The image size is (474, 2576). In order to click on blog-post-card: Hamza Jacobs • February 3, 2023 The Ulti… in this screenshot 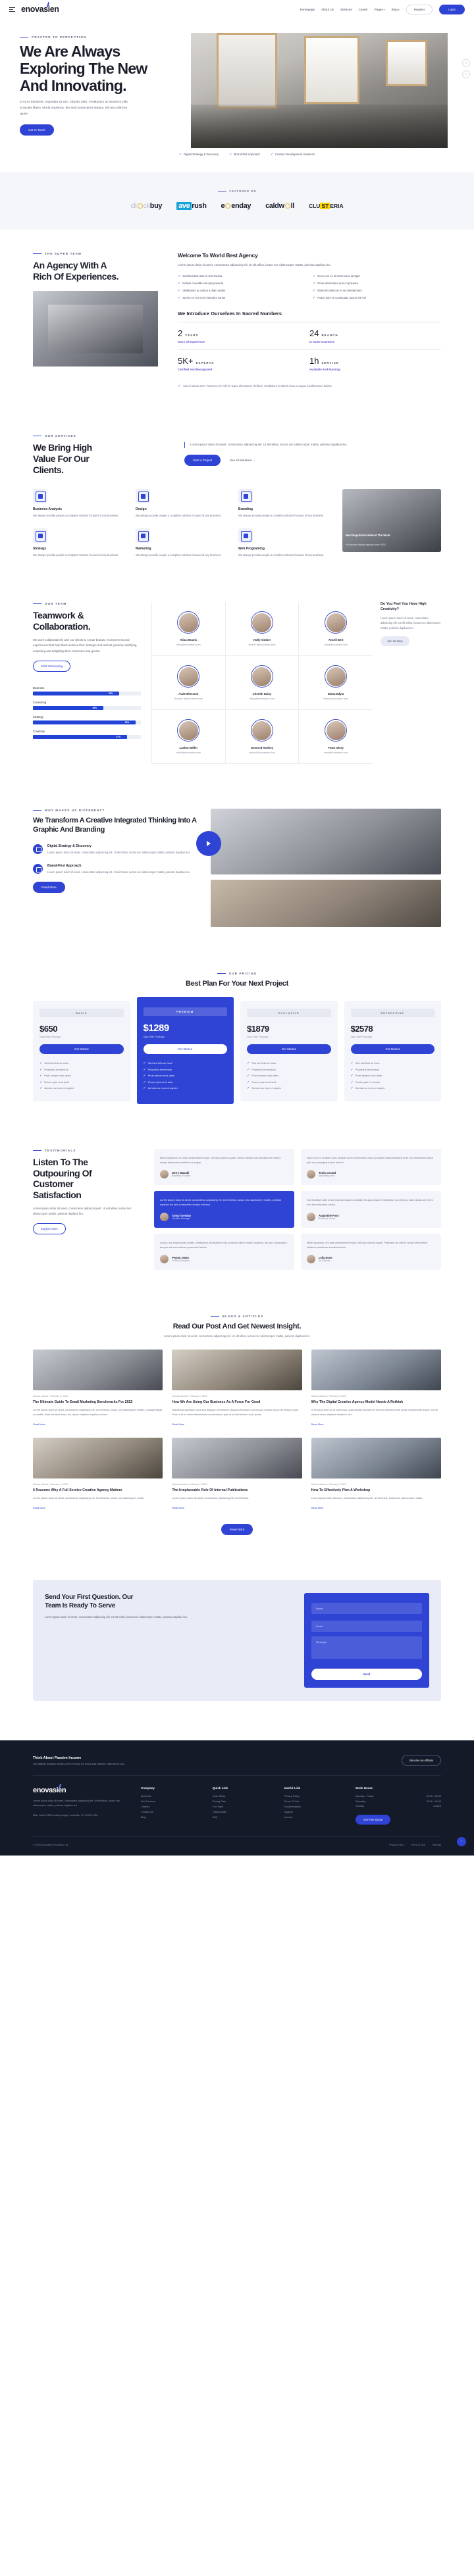, I will do `click(98, 1389)`.